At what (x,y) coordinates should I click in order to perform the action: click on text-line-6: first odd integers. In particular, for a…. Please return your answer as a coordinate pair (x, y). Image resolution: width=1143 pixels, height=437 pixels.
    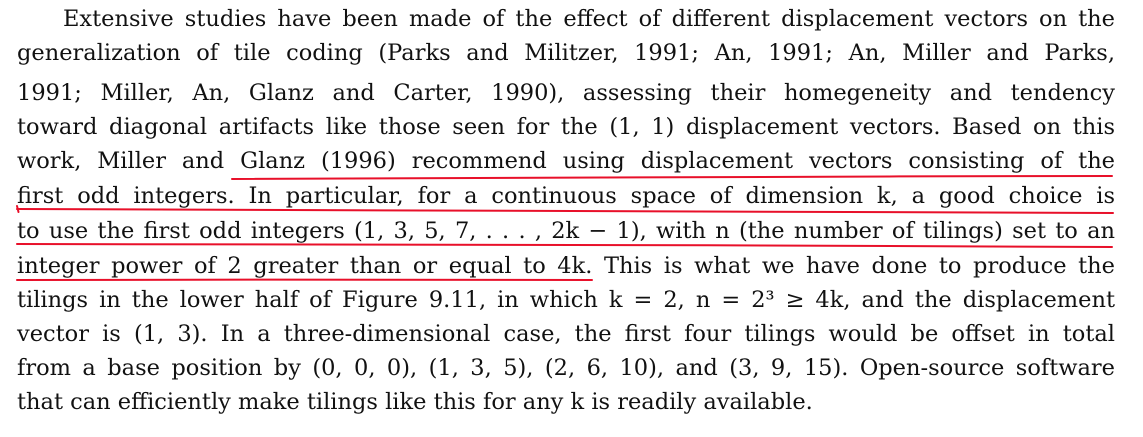
    Looking at the image, I should click on (566, 196).